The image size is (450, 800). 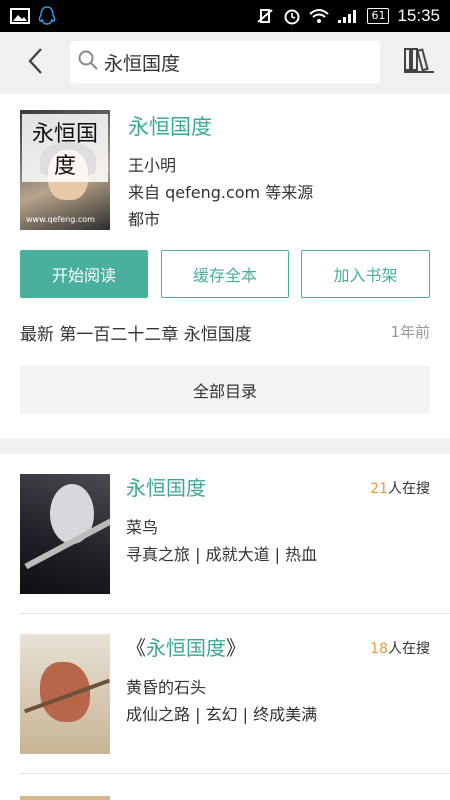 I want to click on section-divider, so click(x=225, y=446).